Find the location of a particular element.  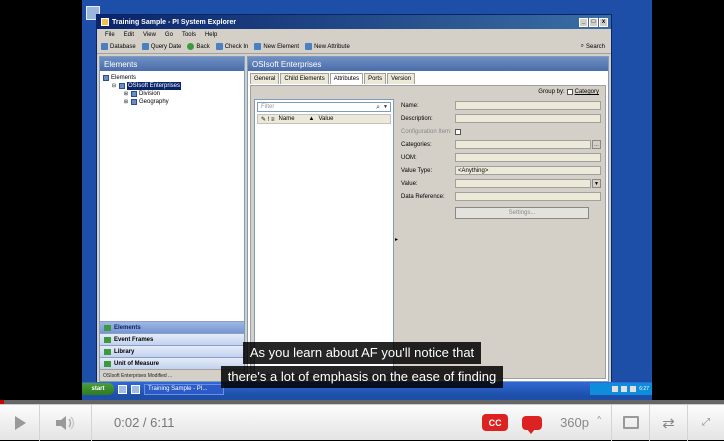

popout-button: ⇄ is located at coordinates (669, 422).